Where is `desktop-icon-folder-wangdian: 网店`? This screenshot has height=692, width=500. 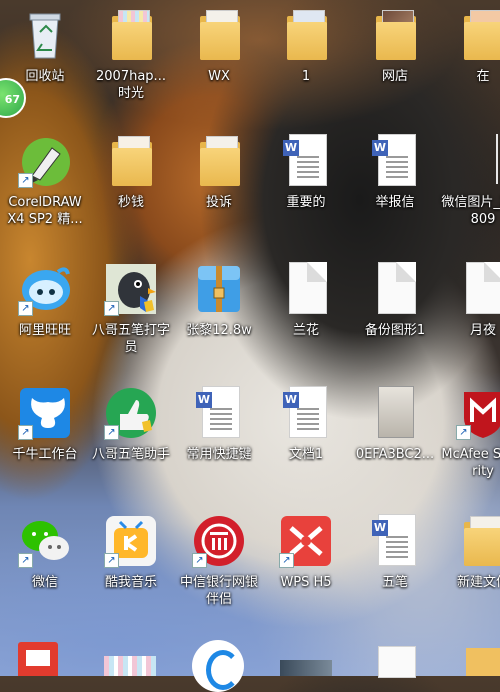 desktop-icon-folder-wangdian: 网店 is located at coordinates (395, 57).